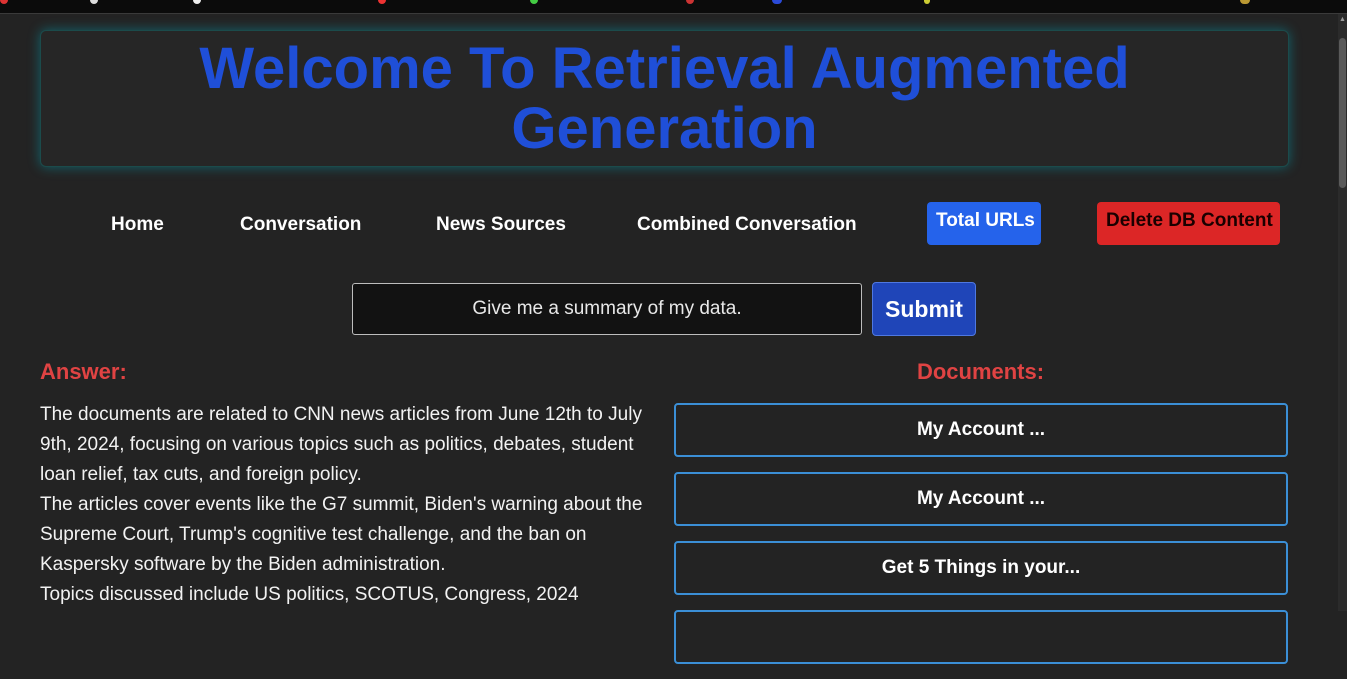  I want to click on nav-combined-conversation-link: Combined Conversation, so click(747, 225).